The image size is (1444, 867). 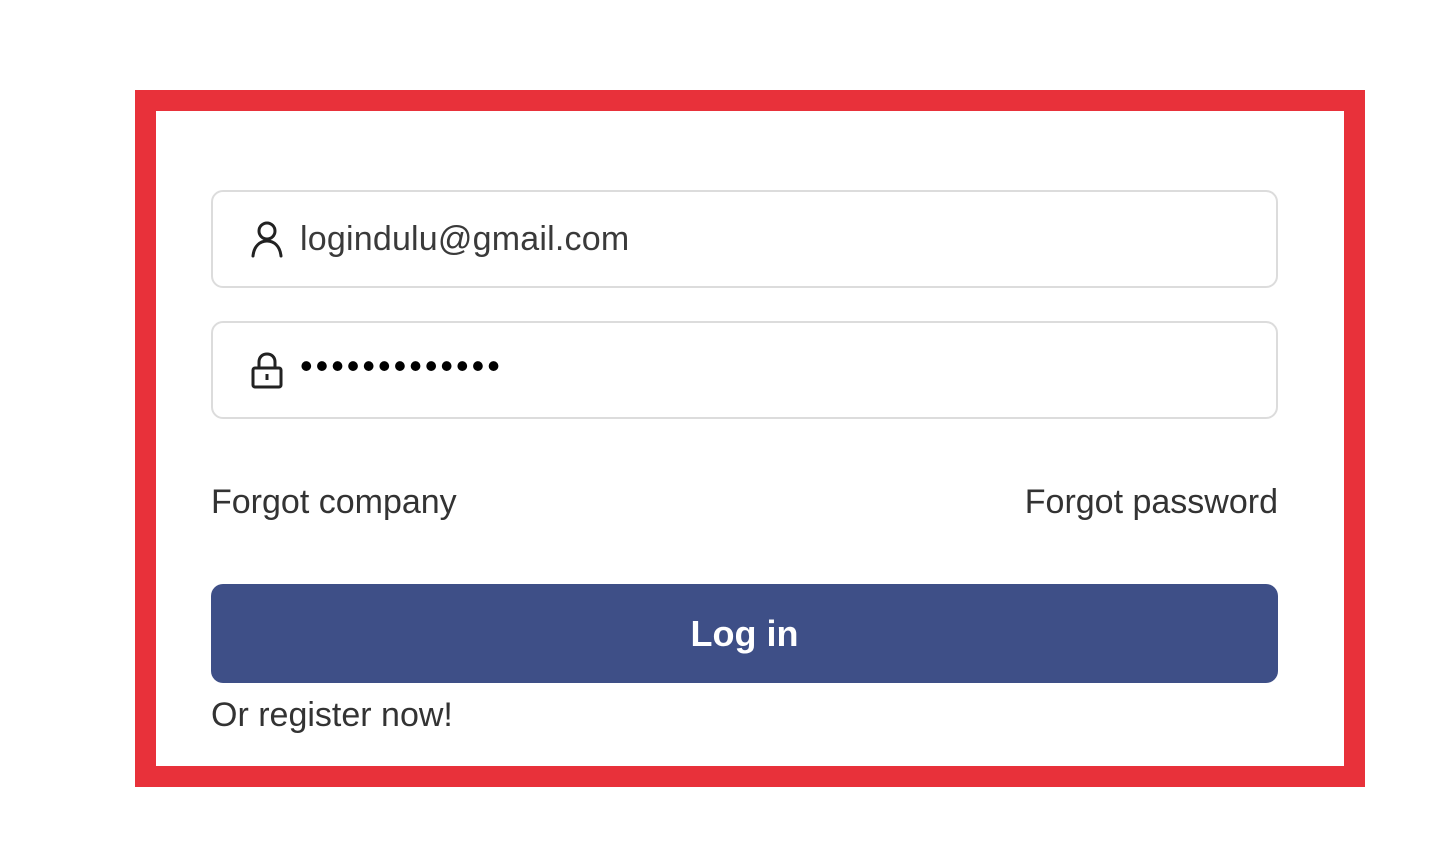 I want to click on login-button: Log in, so click(x=744, y=633).